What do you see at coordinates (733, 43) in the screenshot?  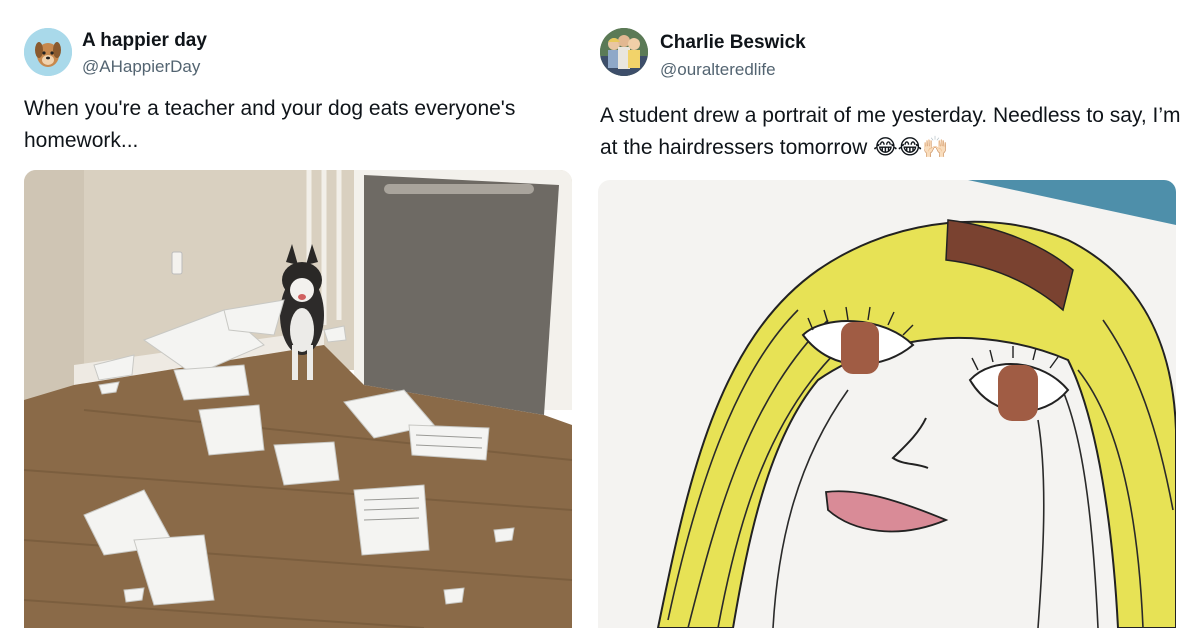 I see `display-name: Charlie Beswick` at bounding box center [733, 43].